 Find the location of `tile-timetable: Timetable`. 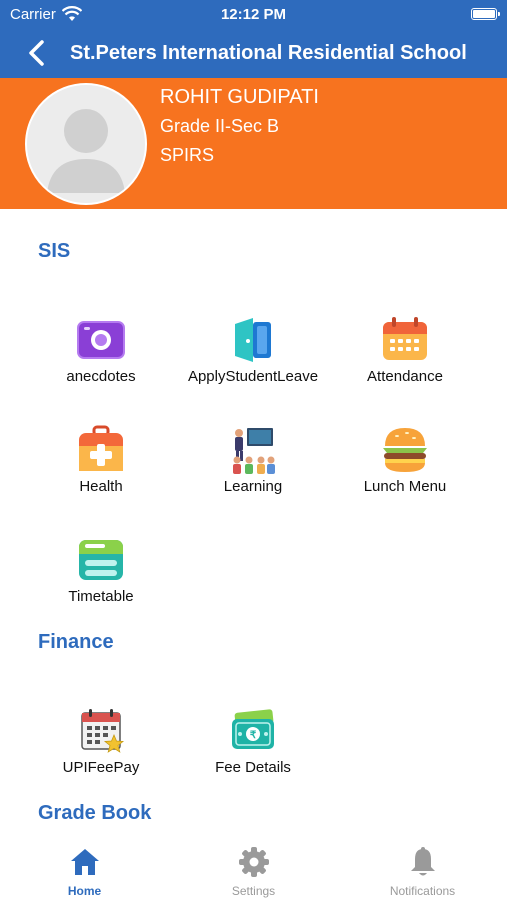

tile-timetable: Timetable is located at coordinates (101, 584).